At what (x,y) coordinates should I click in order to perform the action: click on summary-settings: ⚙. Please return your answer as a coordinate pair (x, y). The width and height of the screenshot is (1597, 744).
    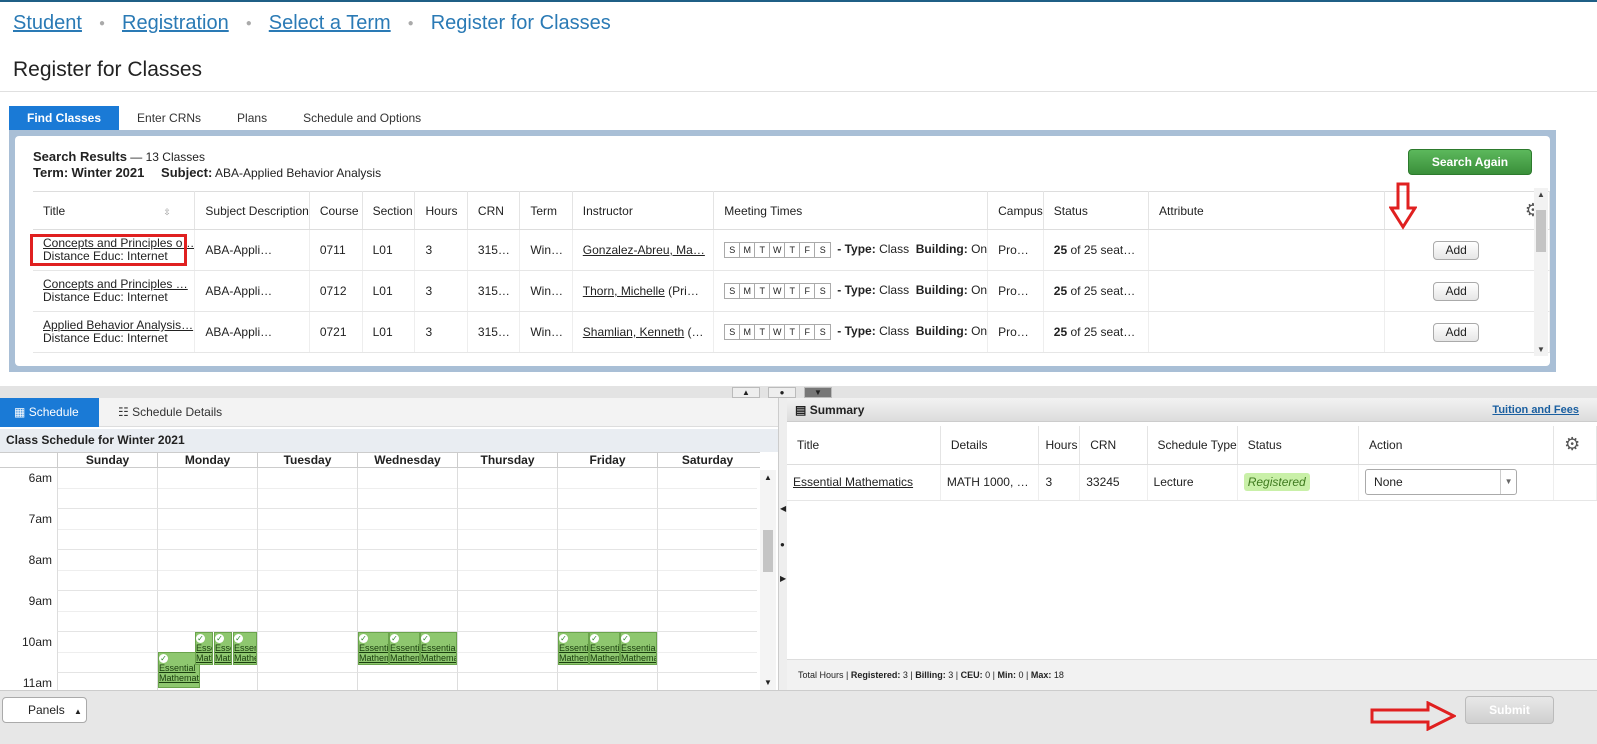
    Looking at the image, I should click on (1575, 445).